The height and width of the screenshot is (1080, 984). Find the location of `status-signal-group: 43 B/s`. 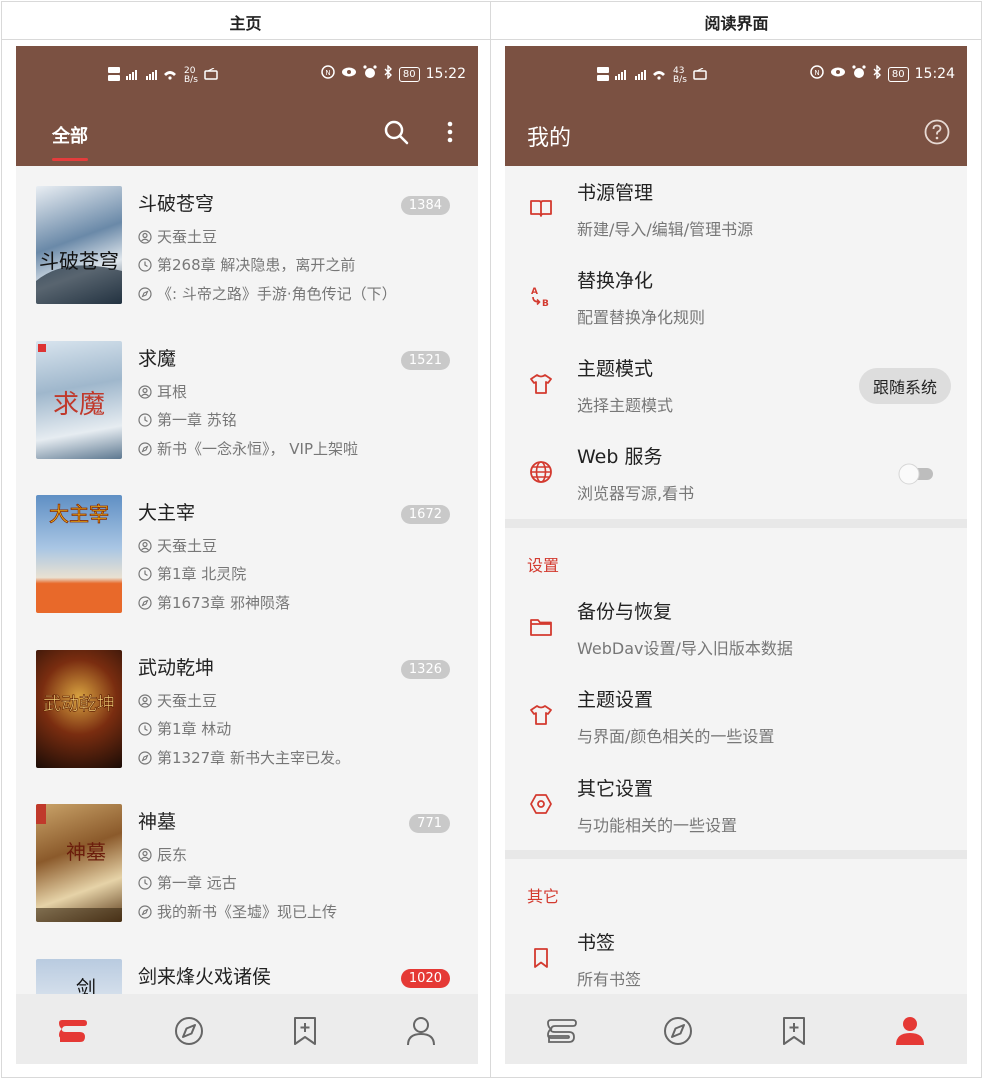

status-signal-group: 43 B/s is located at coordinates (652, 75).